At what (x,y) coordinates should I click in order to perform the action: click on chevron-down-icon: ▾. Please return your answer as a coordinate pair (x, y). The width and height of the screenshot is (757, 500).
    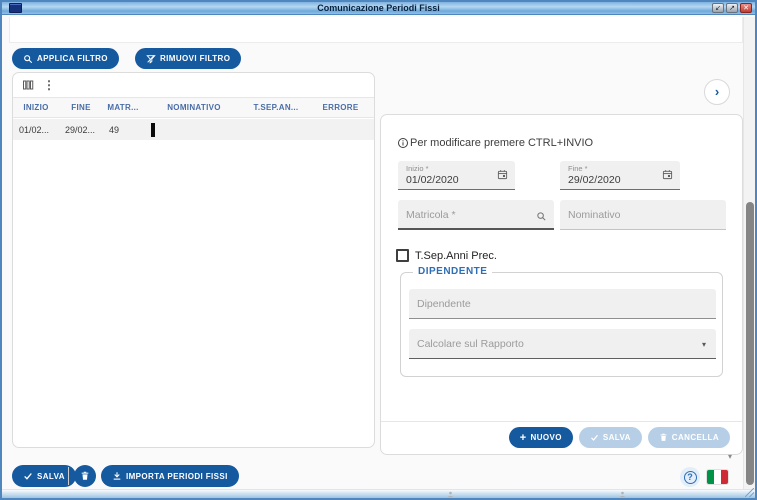
    Looking at the image, I should click on (704, 344).